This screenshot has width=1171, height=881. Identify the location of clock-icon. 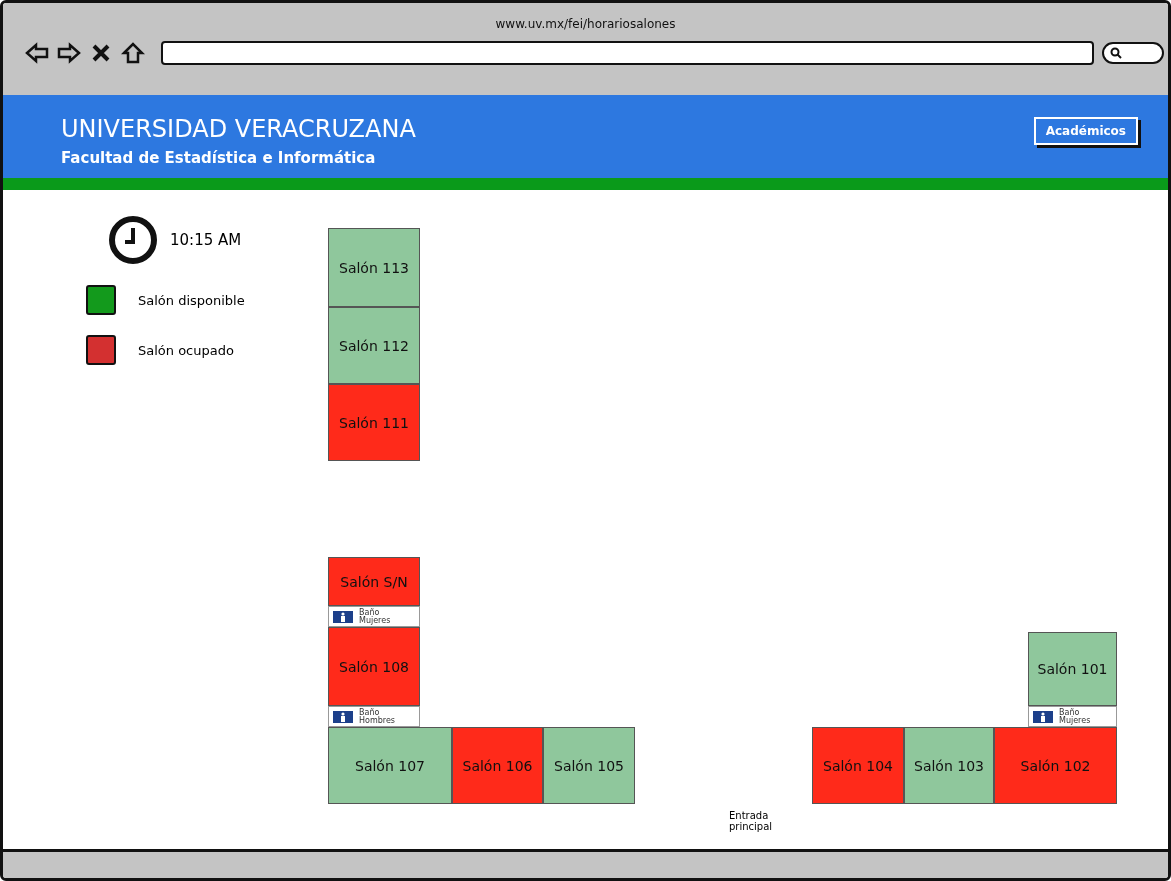
(133, 240).